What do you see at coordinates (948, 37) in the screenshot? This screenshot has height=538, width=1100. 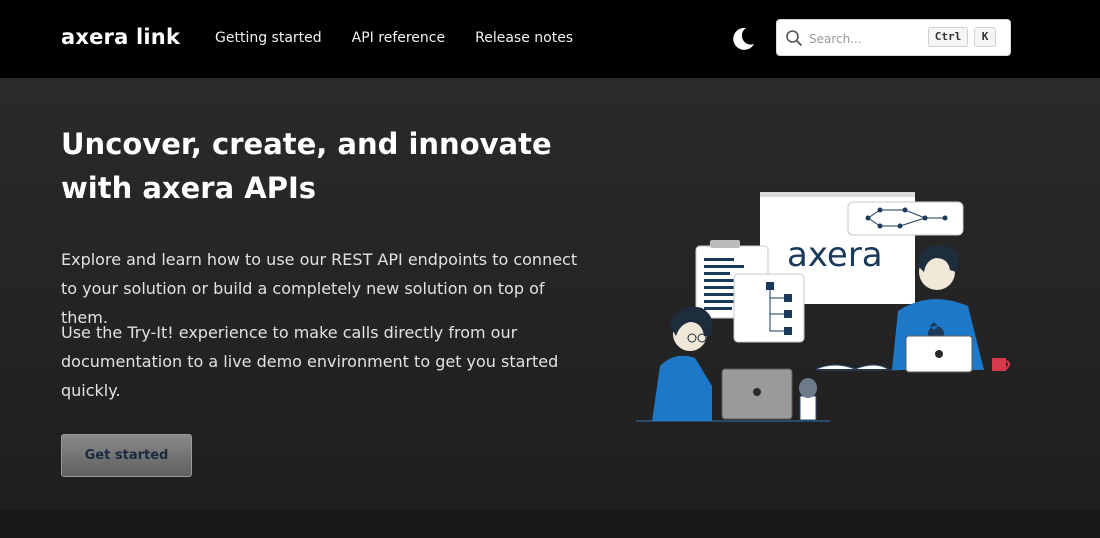 I see `shortcut-key-ctrl: Ctrl` at bounding box center [948, 37].